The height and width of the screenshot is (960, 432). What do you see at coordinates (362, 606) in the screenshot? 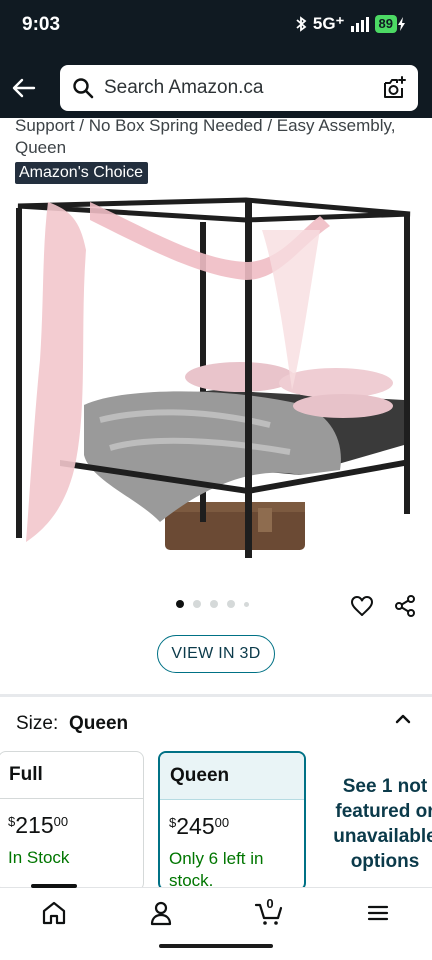
I see `heart-icon` at bounding box center [362, 606].